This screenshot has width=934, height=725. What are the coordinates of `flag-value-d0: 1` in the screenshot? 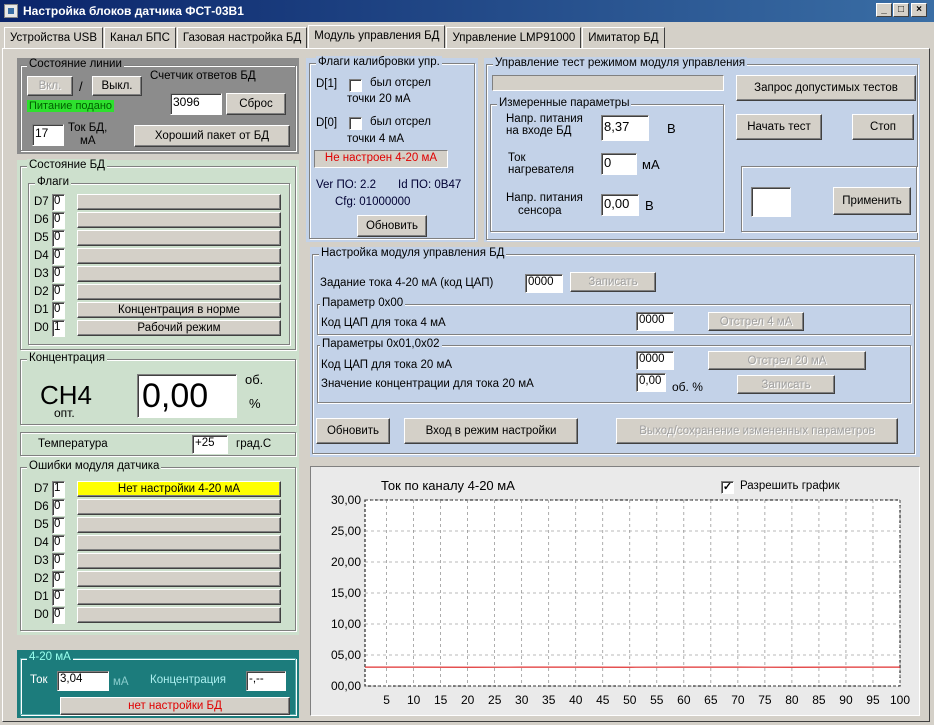 It's located at (58, 328).